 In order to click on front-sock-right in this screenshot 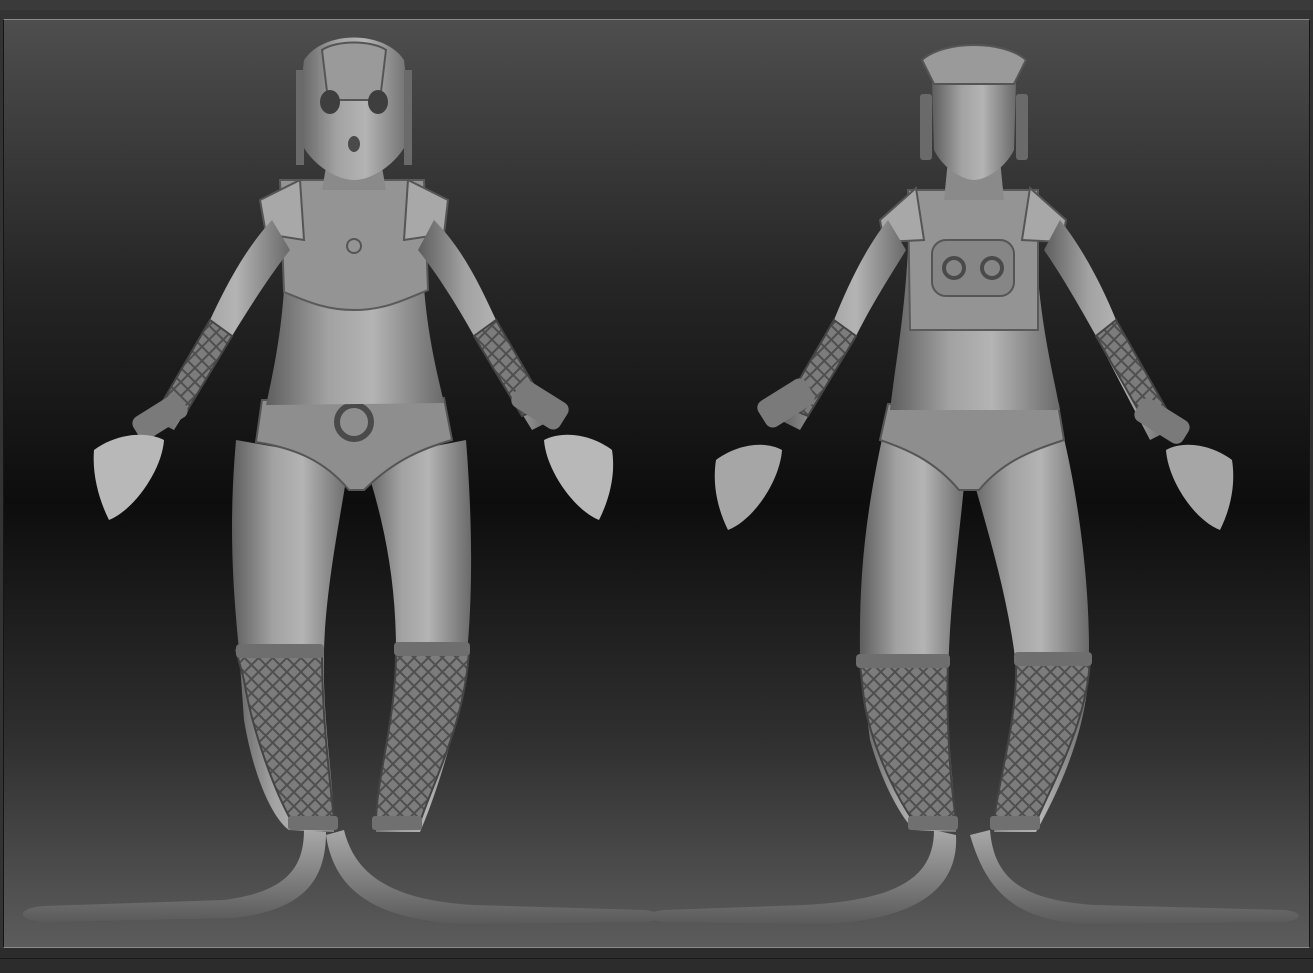, I will do `click(422, 734)`.